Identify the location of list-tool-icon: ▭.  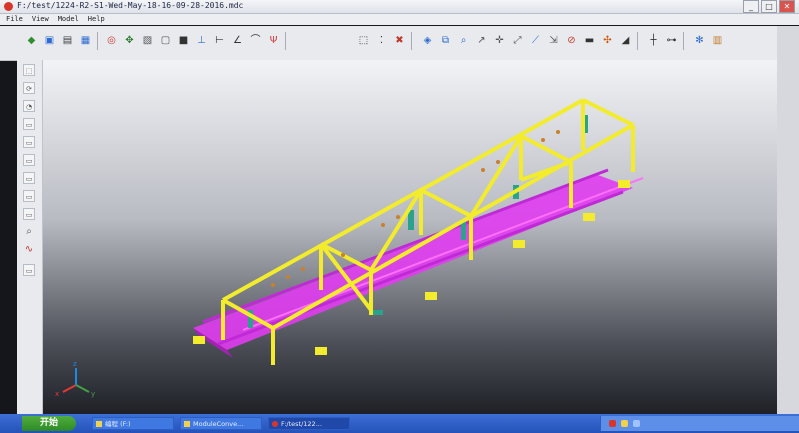
(29, 196).